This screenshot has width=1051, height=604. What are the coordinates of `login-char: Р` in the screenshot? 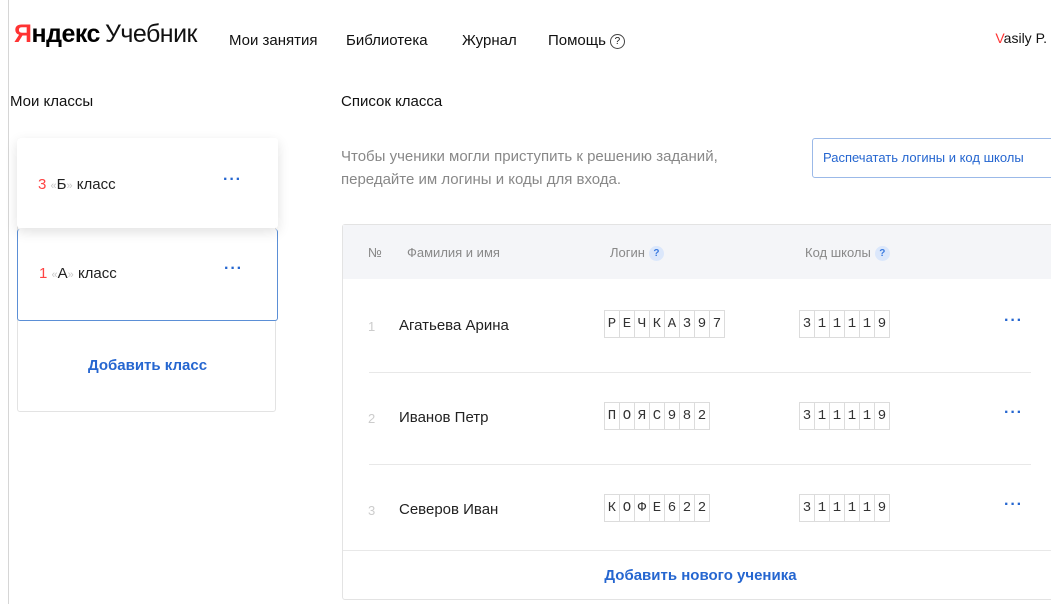 It's located at (612, 324).